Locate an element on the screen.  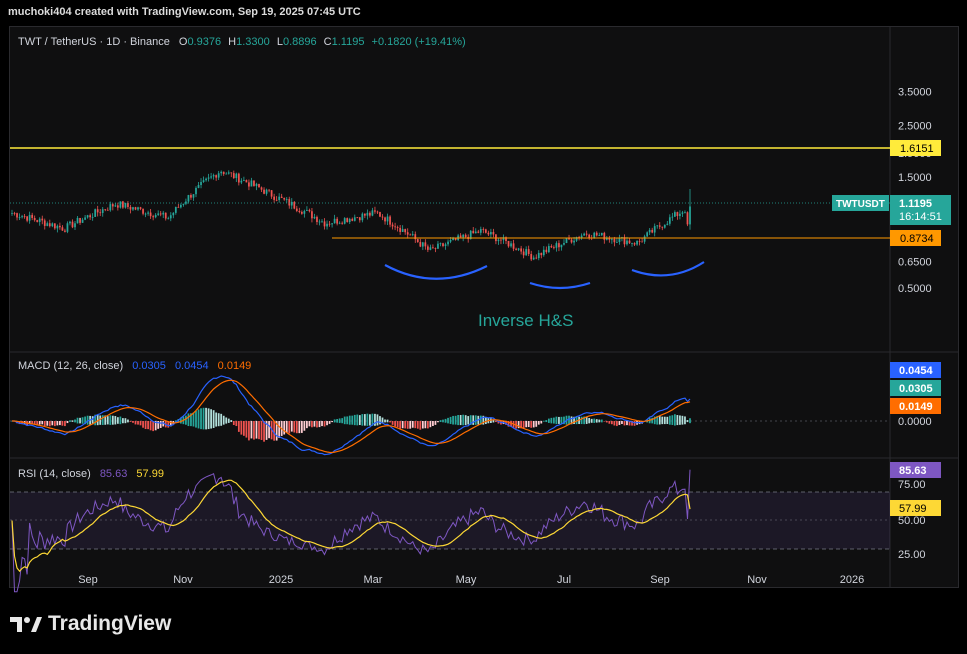
rsi-tick-label: 50.00 is located at coordinates (912, 521).